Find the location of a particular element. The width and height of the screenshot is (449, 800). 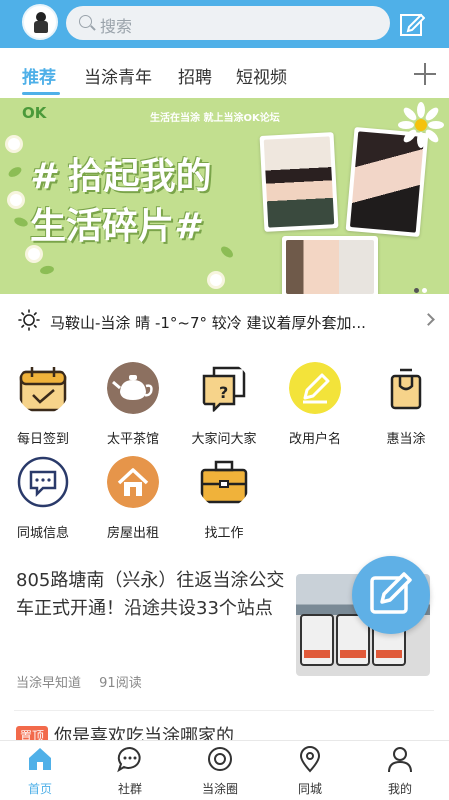

sun-icon is located at coordinates (29, 320).